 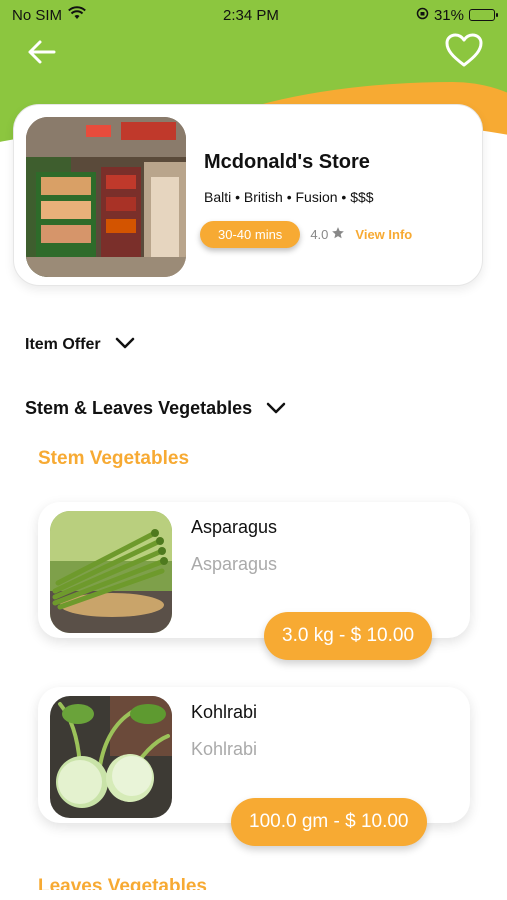 What do you see at coordinates (224, 749) in the screenshot?
I see `product-subtitle: Kohlrabi` at bounding box center [224, 749].